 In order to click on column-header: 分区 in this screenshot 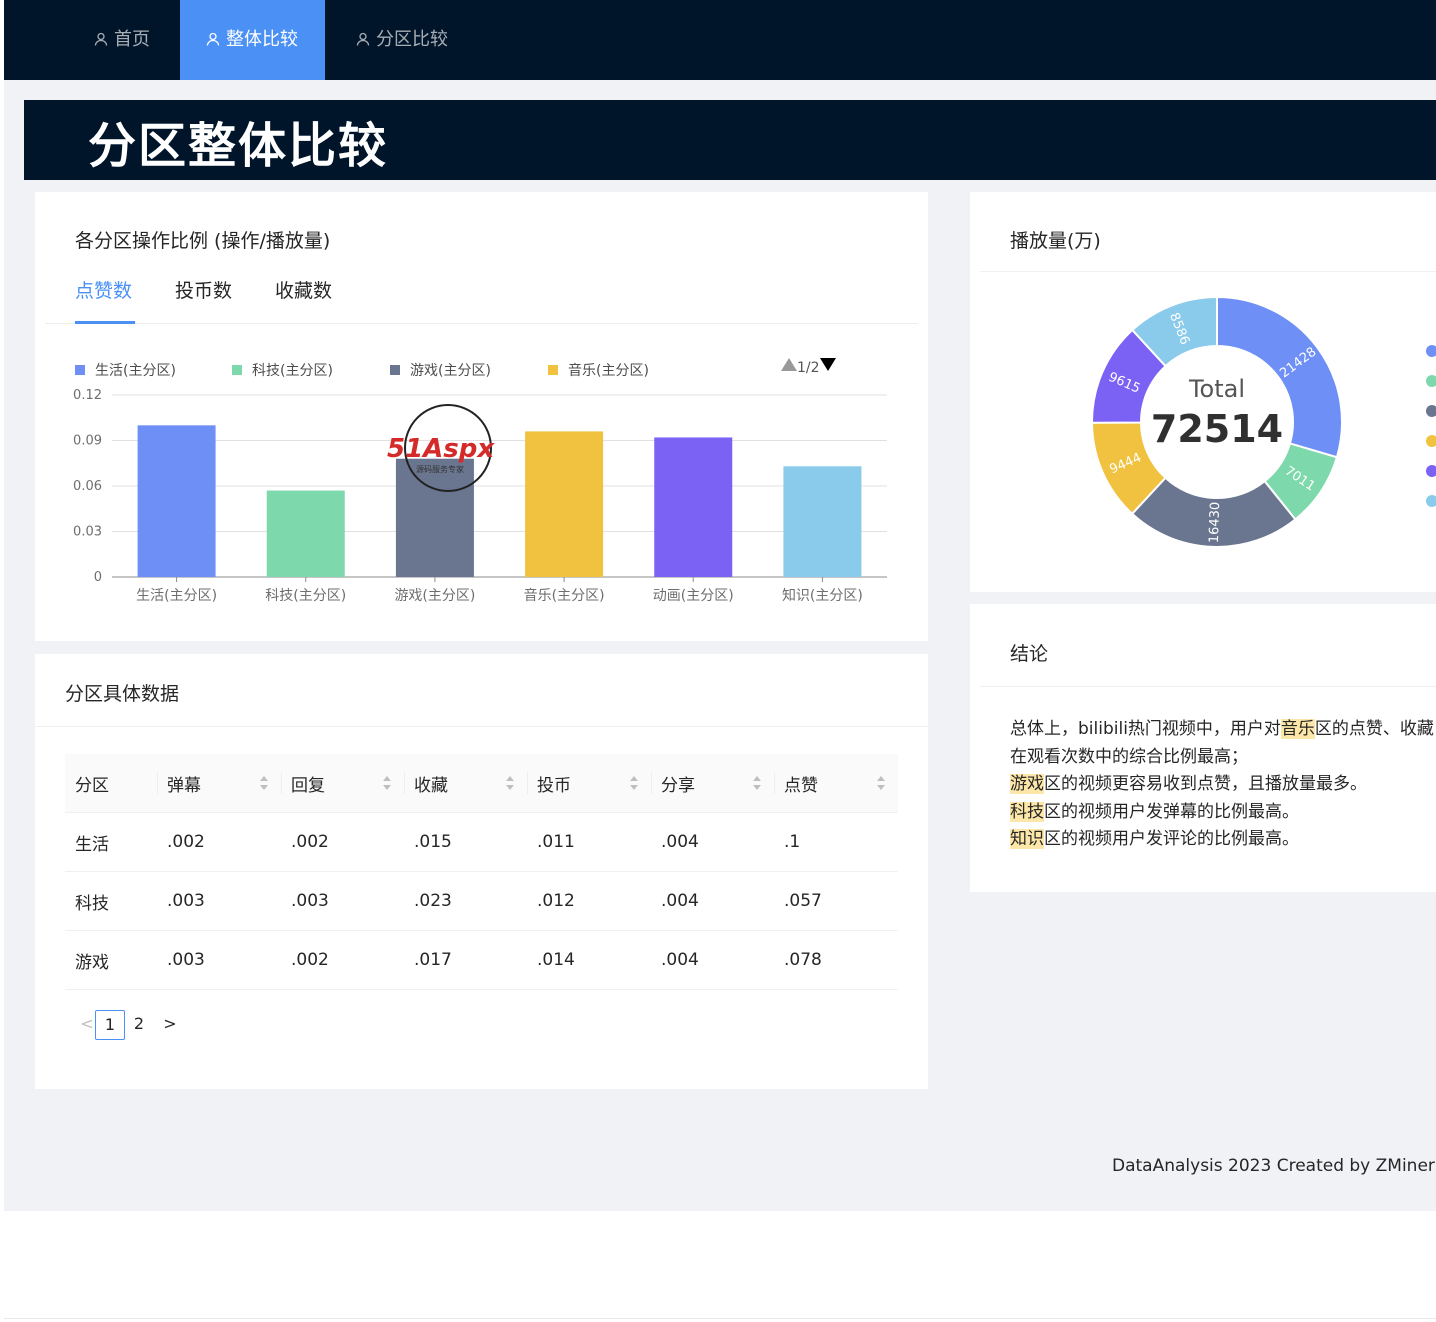, I will do `click(111, 783)`.